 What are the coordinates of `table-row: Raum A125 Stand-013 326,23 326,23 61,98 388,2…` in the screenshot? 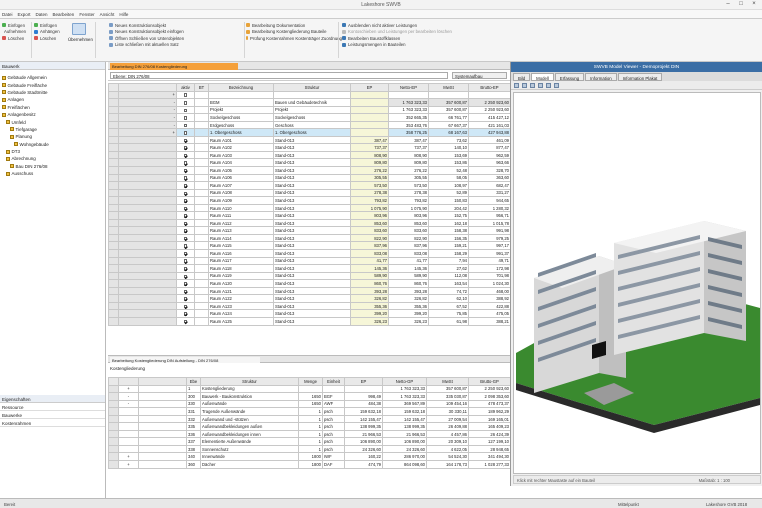 It's located at (309, 321).